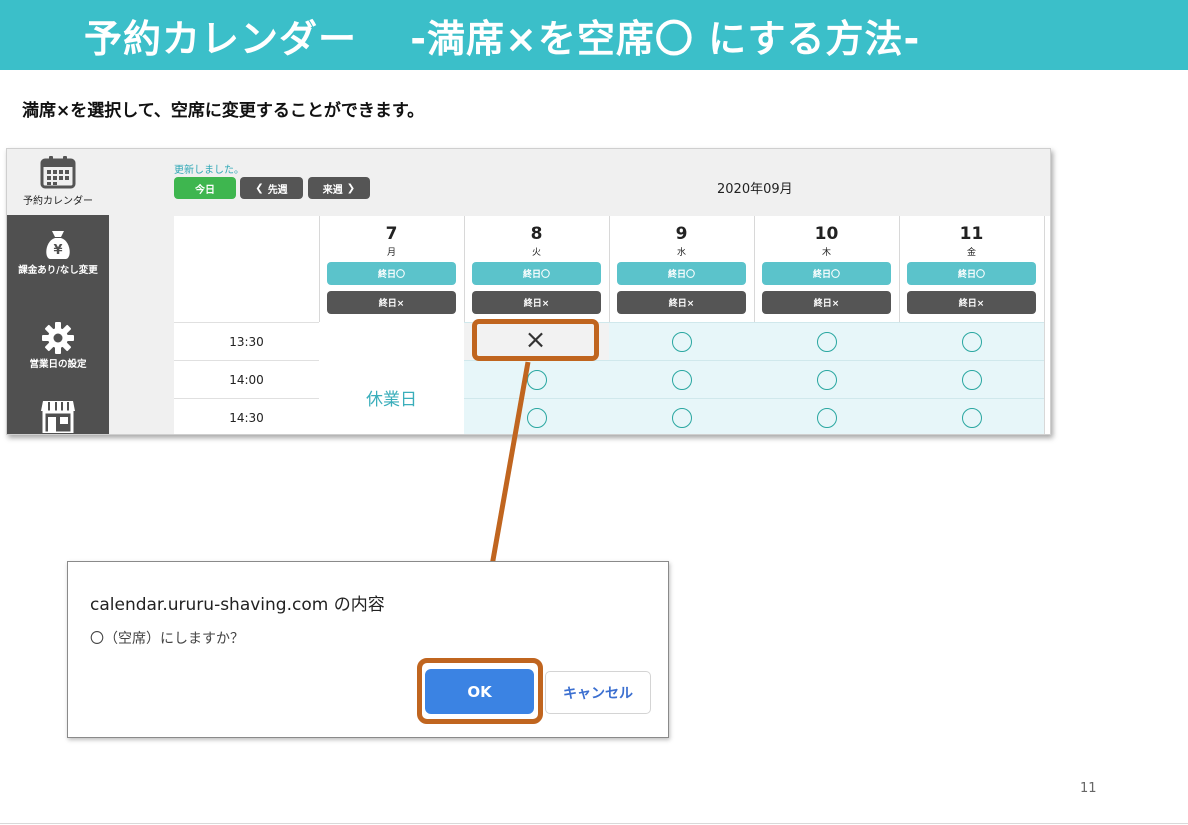  I want to click on page-number: 11, so click(1088, 788).